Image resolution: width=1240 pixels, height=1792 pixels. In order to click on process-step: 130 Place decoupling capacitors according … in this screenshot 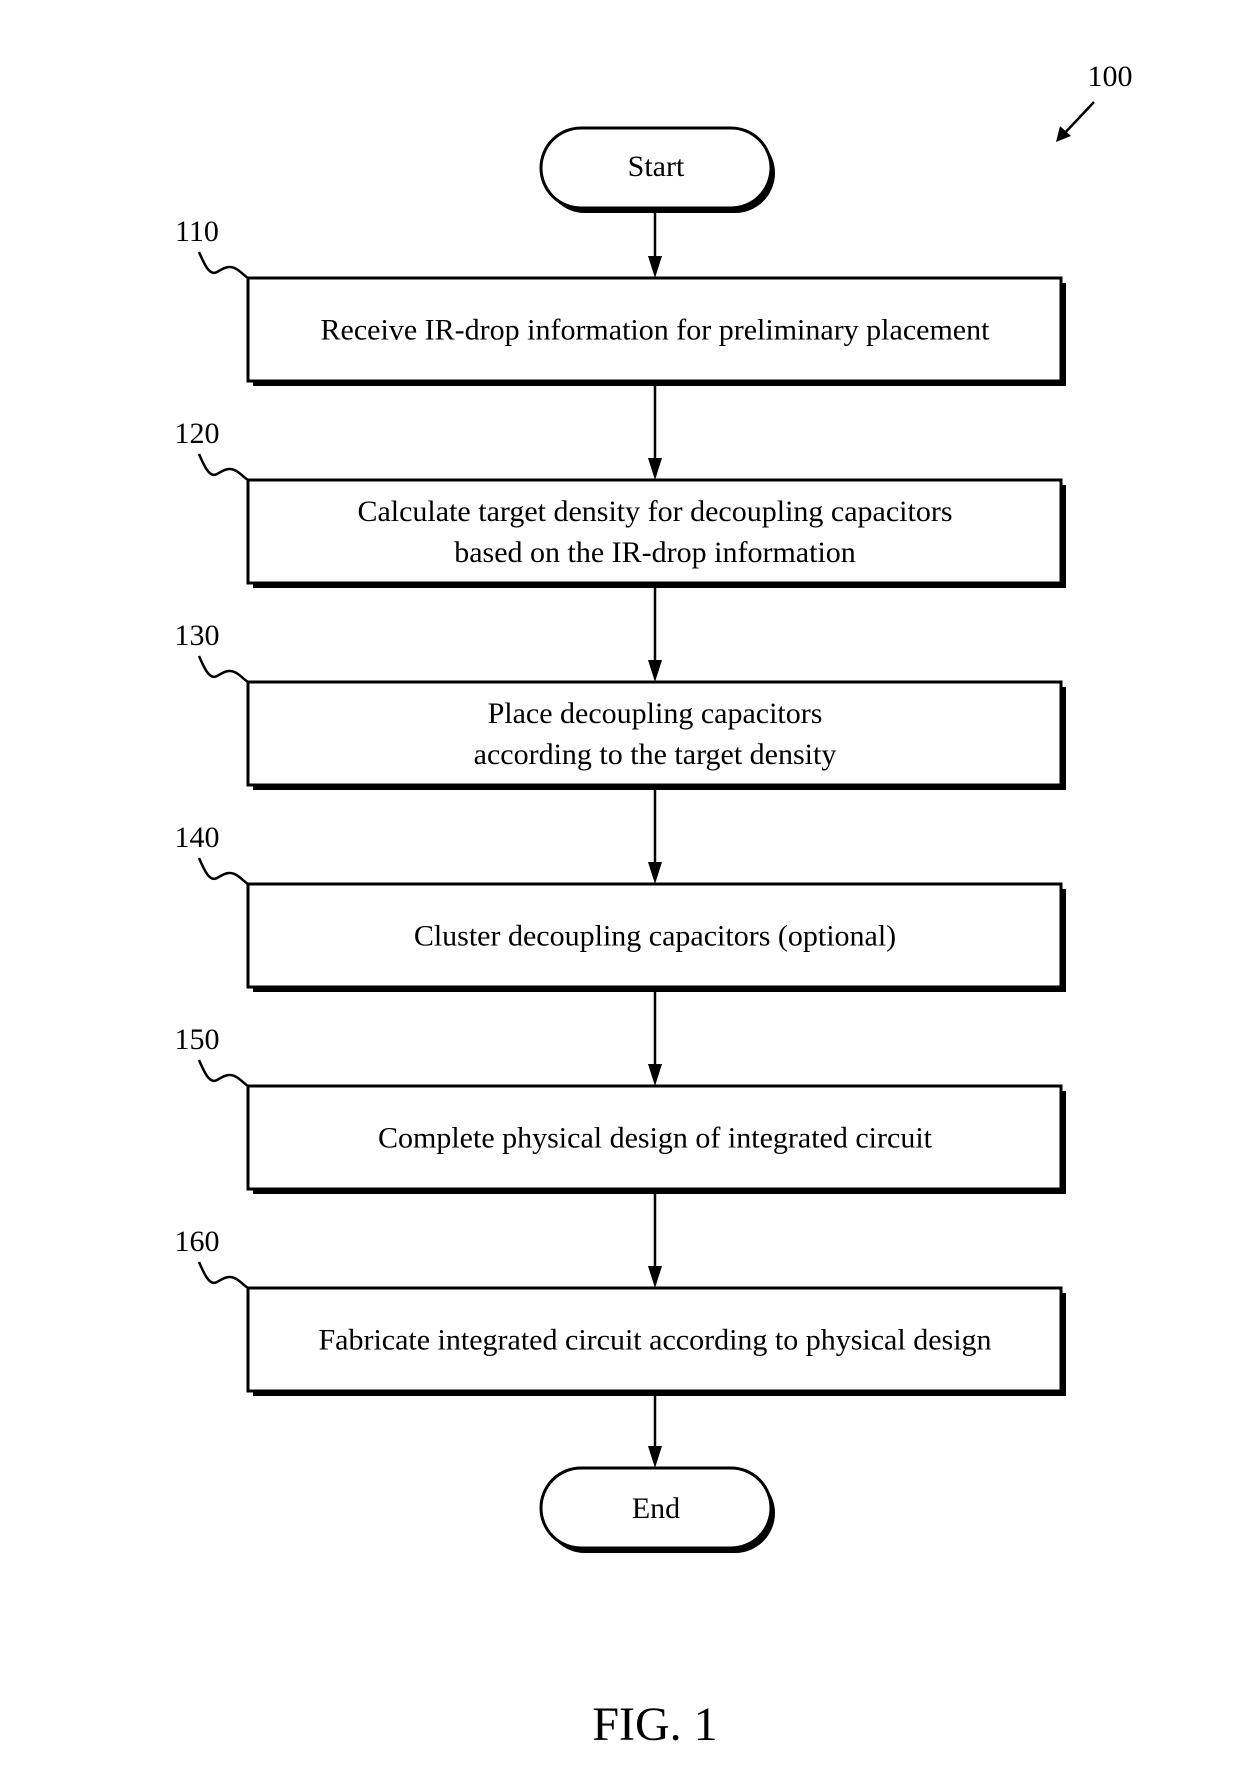, I will do `click(620, 704)`.